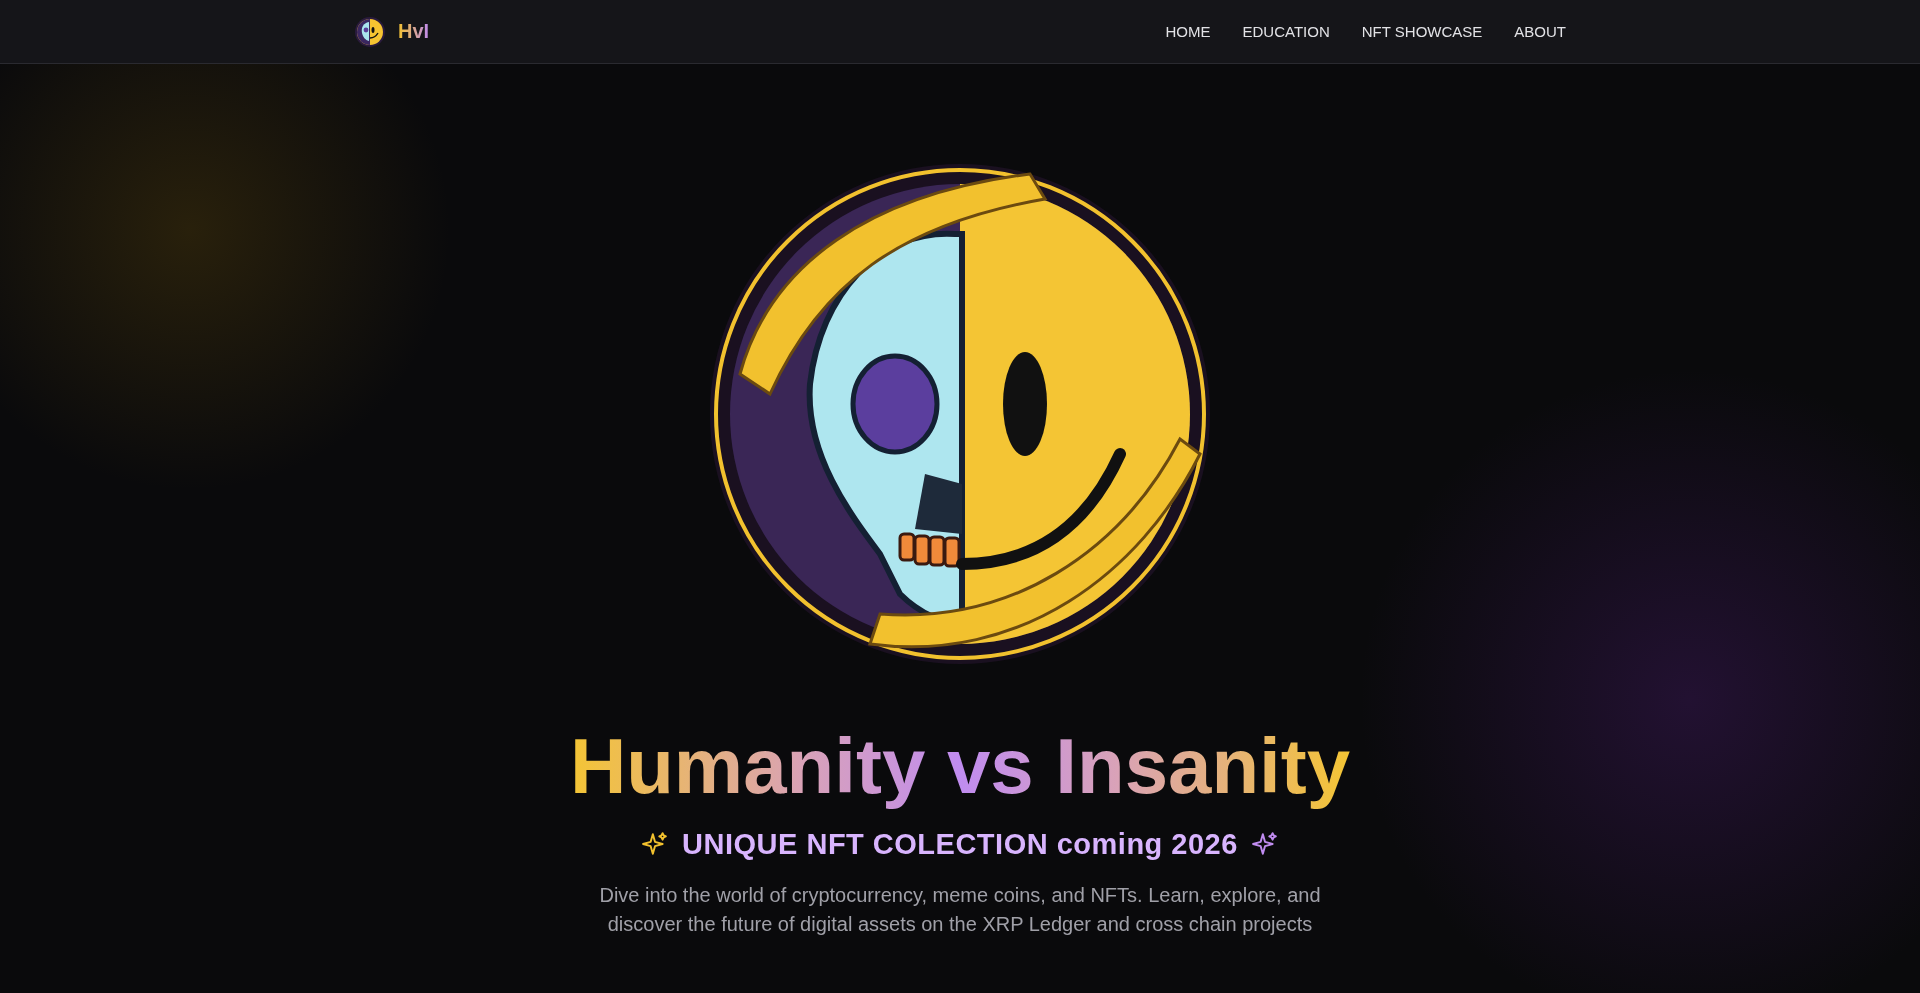  I want to click on nav-link: NFT SHOWCASE, so click(1422, 31).